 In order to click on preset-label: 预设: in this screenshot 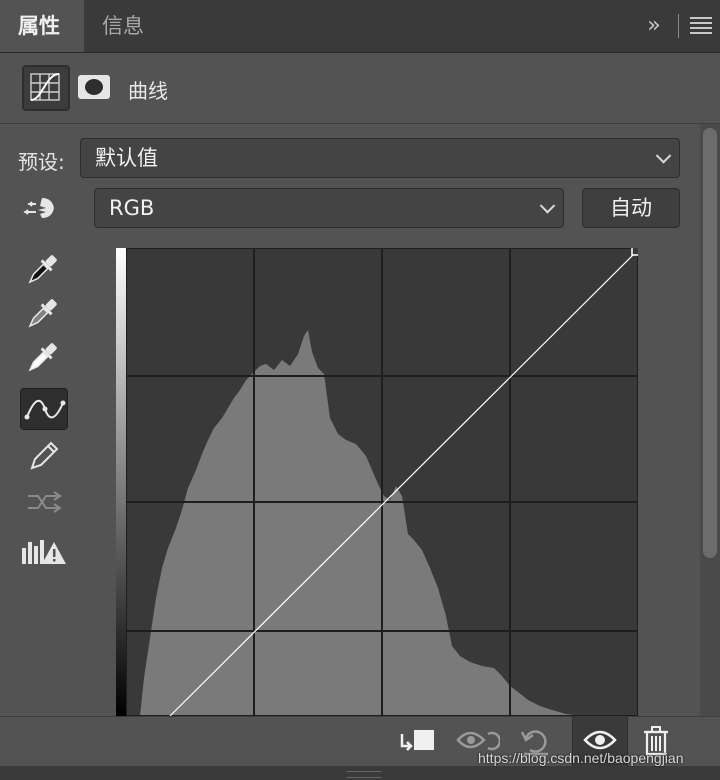, I will do `click(41, 162)`.